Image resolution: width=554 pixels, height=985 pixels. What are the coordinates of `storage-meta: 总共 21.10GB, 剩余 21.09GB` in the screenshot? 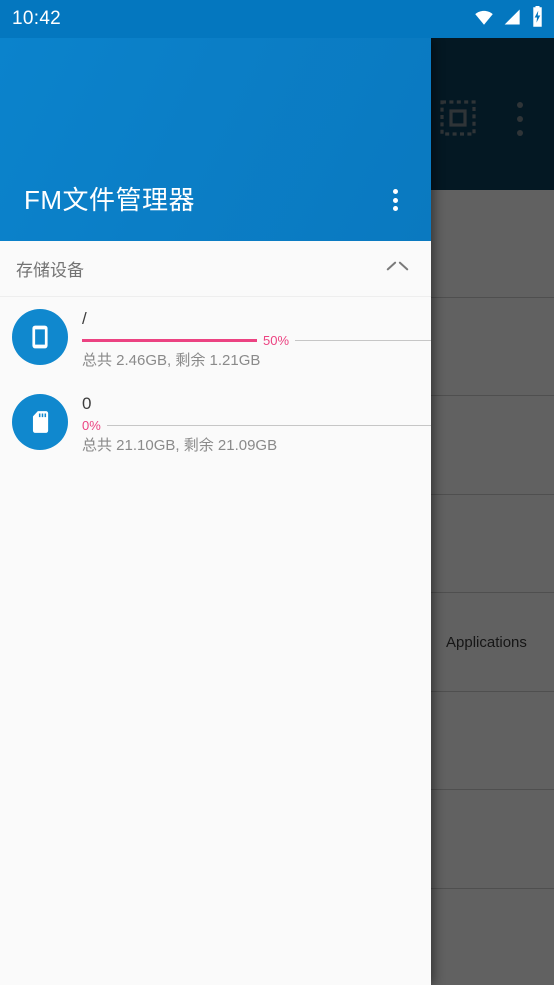 It's located at (180, 445).